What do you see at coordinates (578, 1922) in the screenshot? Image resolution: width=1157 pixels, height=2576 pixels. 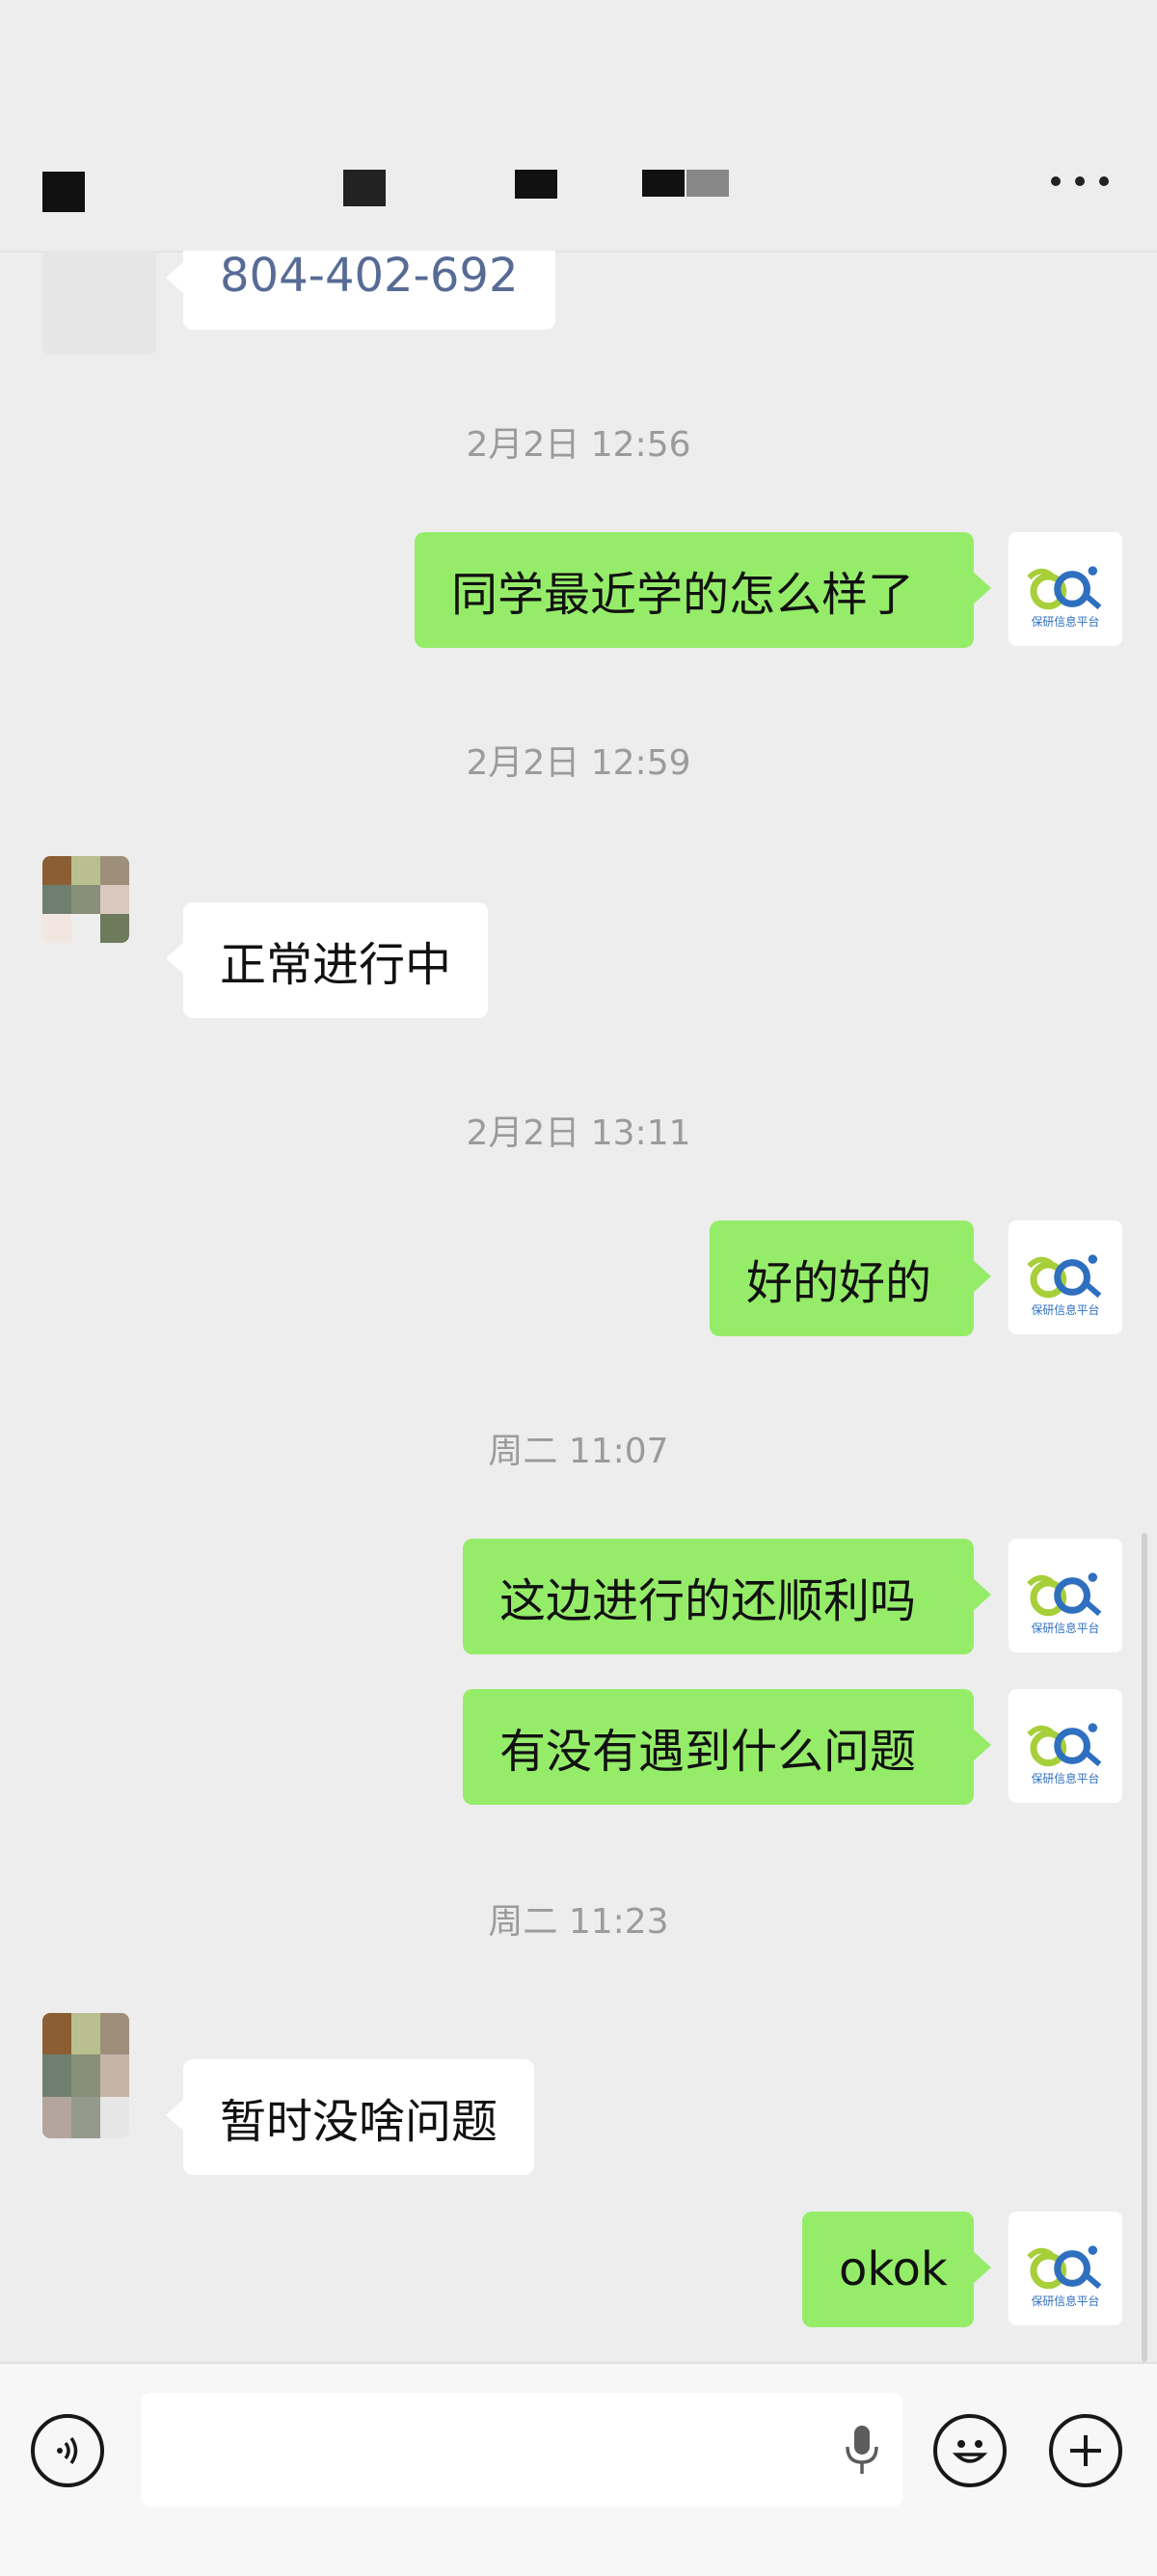 I see `timestamp: 周二 11:23` at bounding box center [578, 1922].